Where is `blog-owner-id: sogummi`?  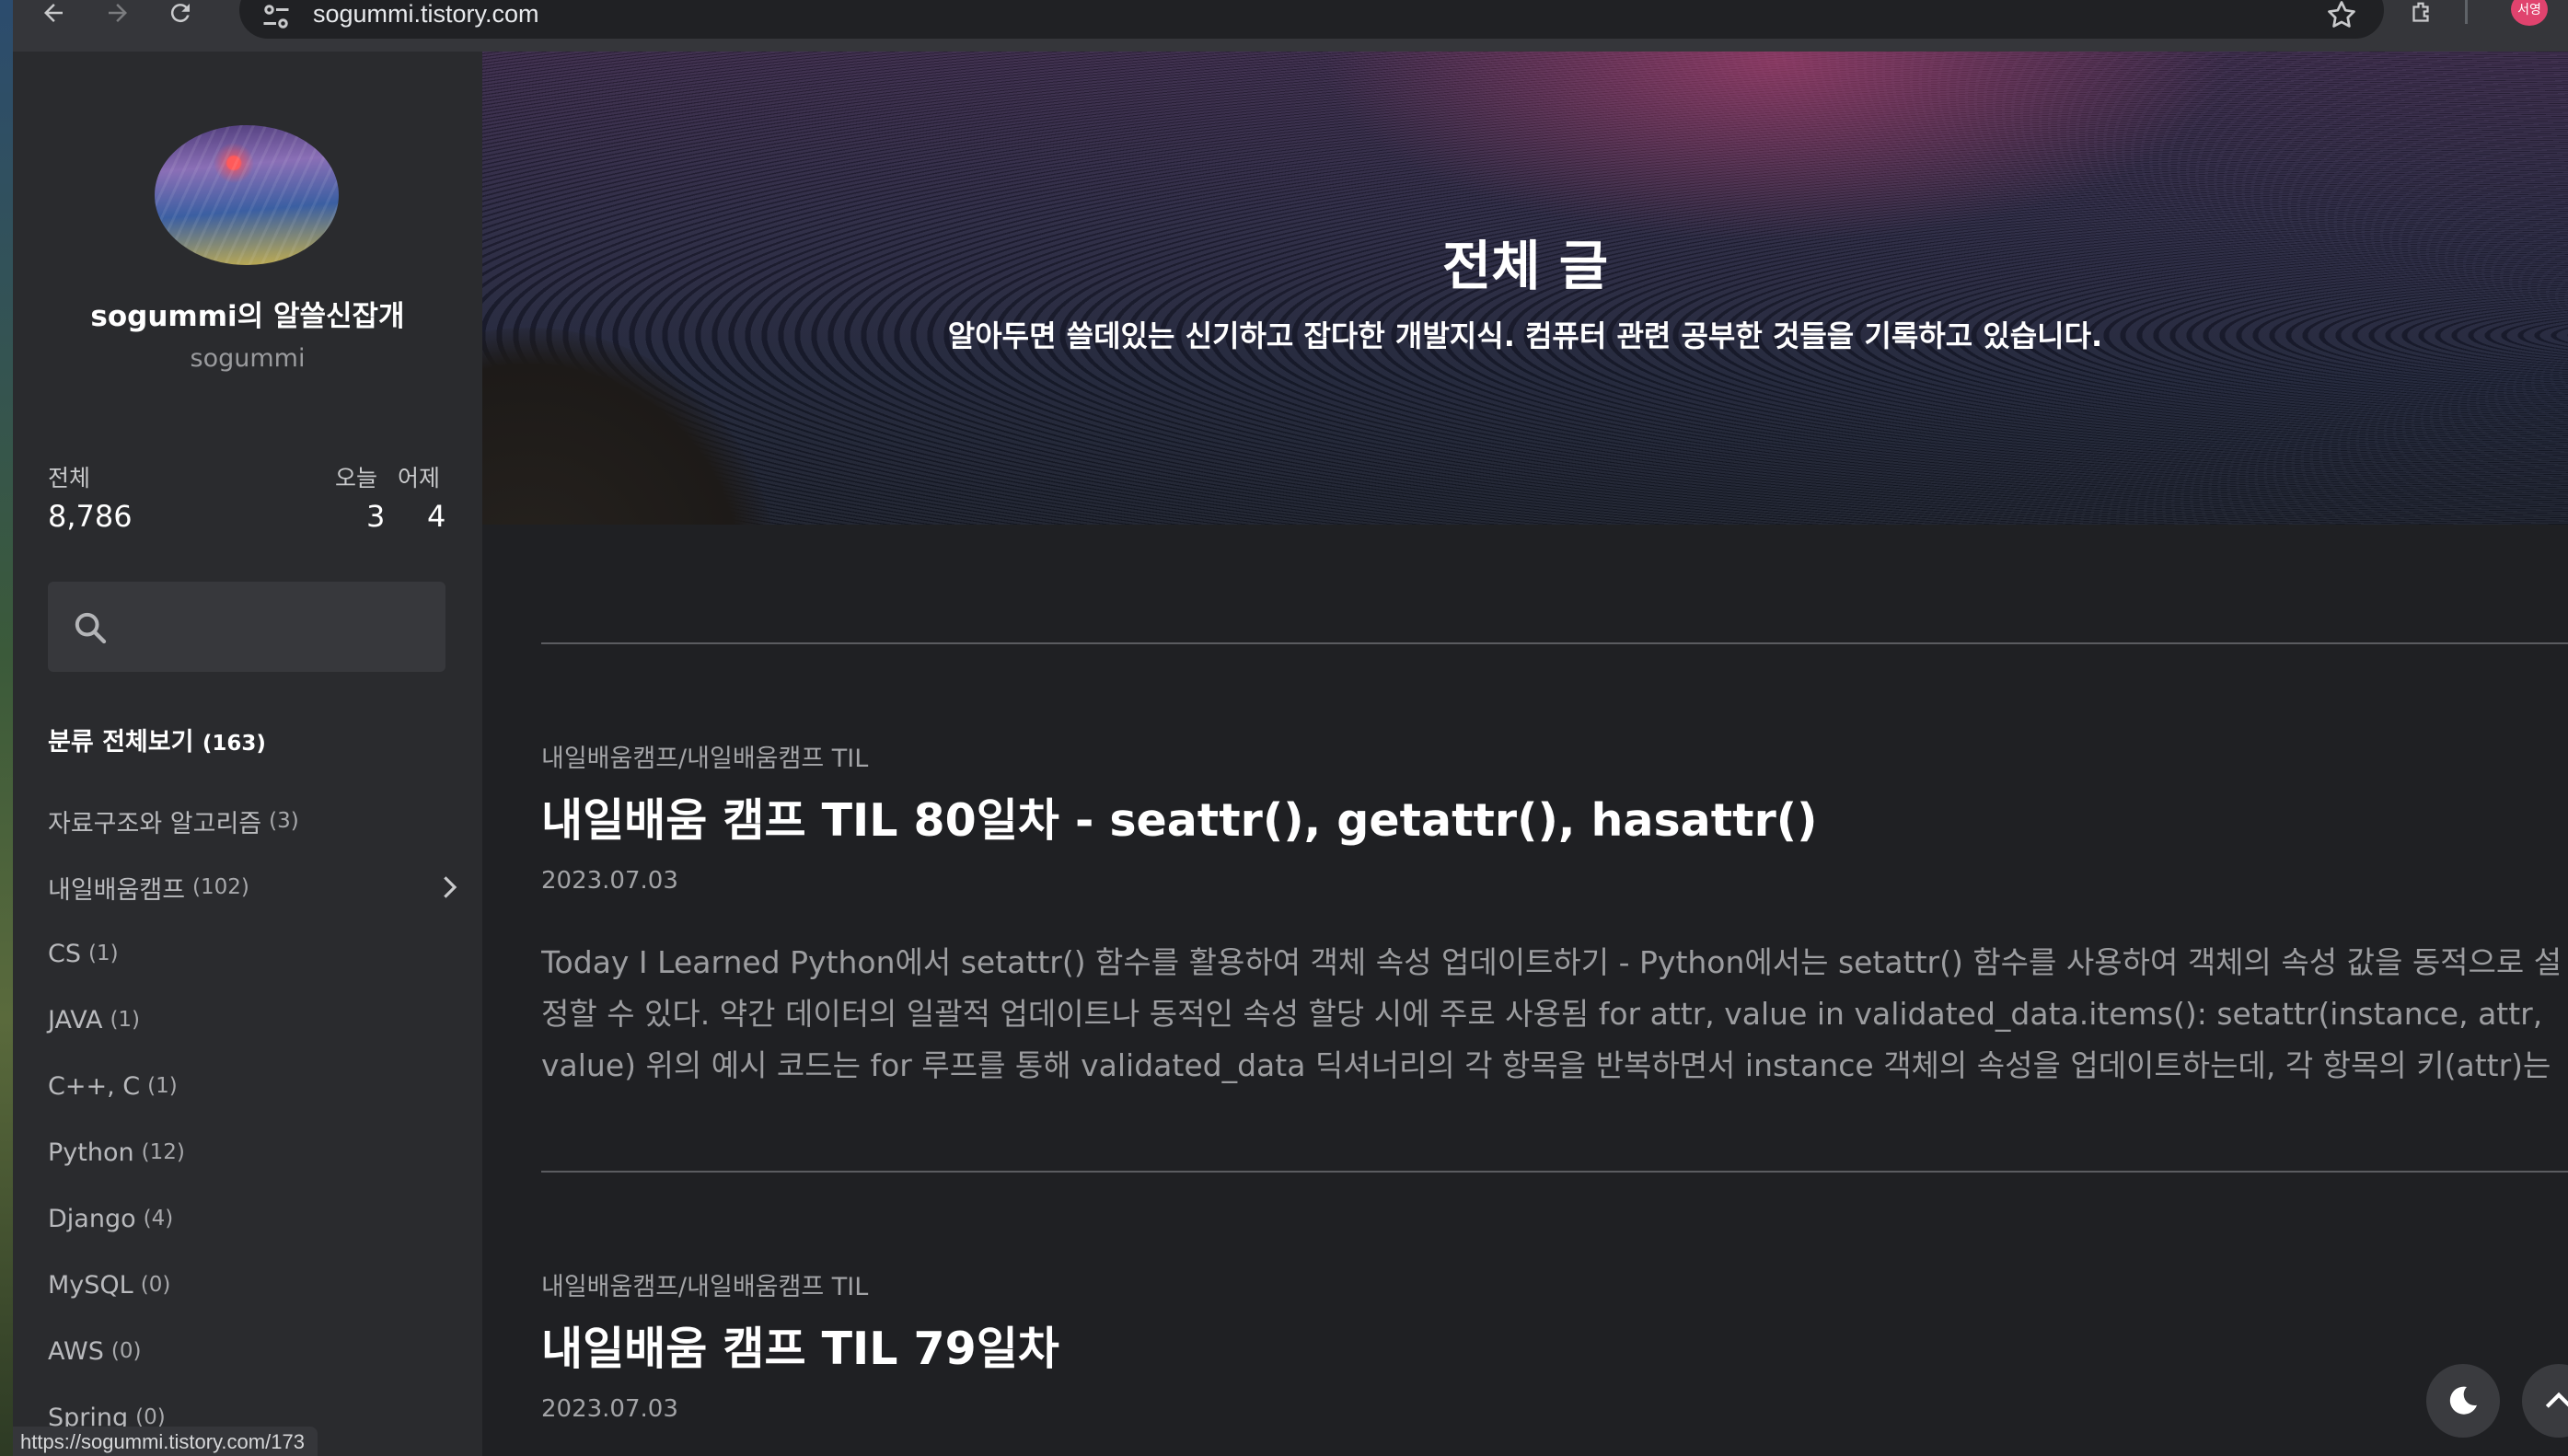
blog-owner-id: sogummi is located at coordinates (248, 358).